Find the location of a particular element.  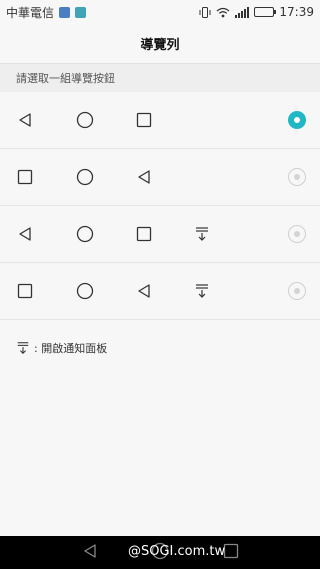

legend: : 開啟通知面板 is located at coordinates (61, 348).